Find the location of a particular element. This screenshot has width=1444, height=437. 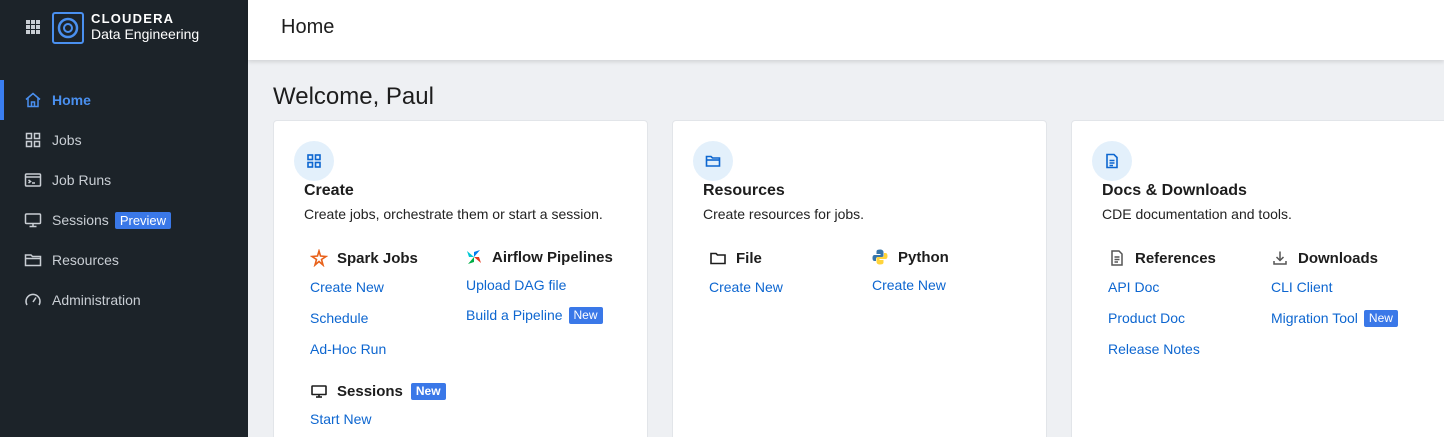

create-card-icon-bg is located at coordinates (314, 161).